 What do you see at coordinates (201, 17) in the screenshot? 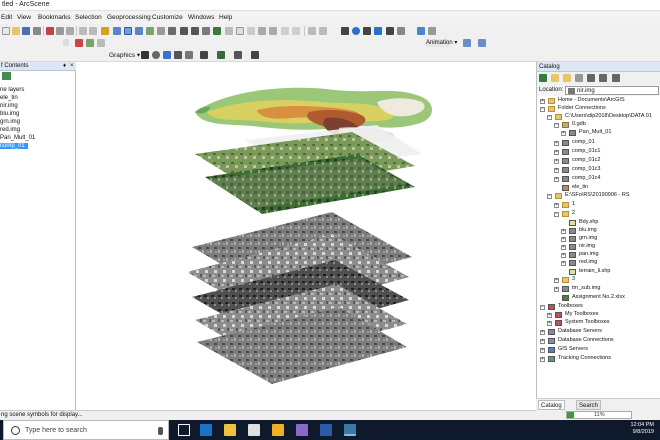
I see `menu-windows: Windows` at bounding box center [201, 17].